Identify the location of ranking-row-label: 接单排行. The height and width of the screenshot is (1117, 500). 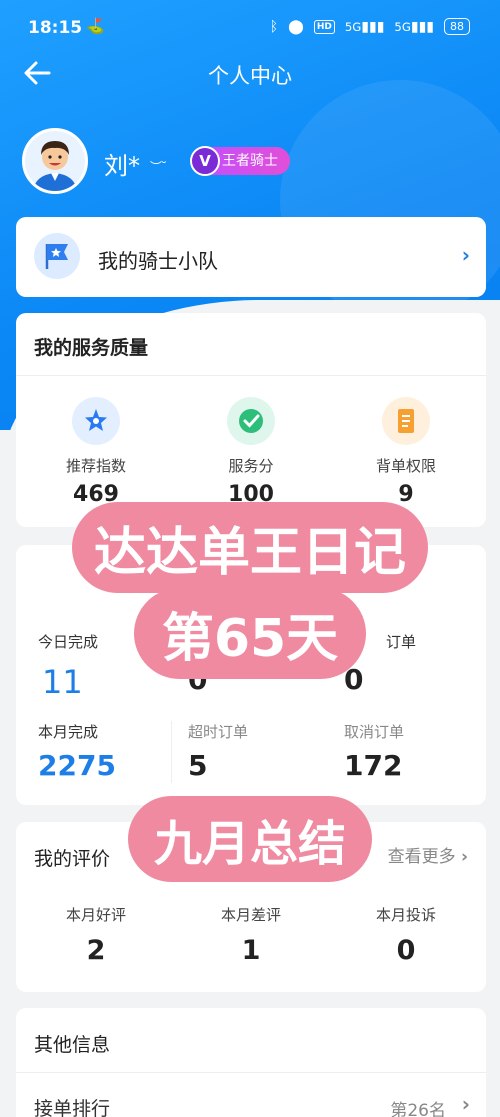
(72, 1105).